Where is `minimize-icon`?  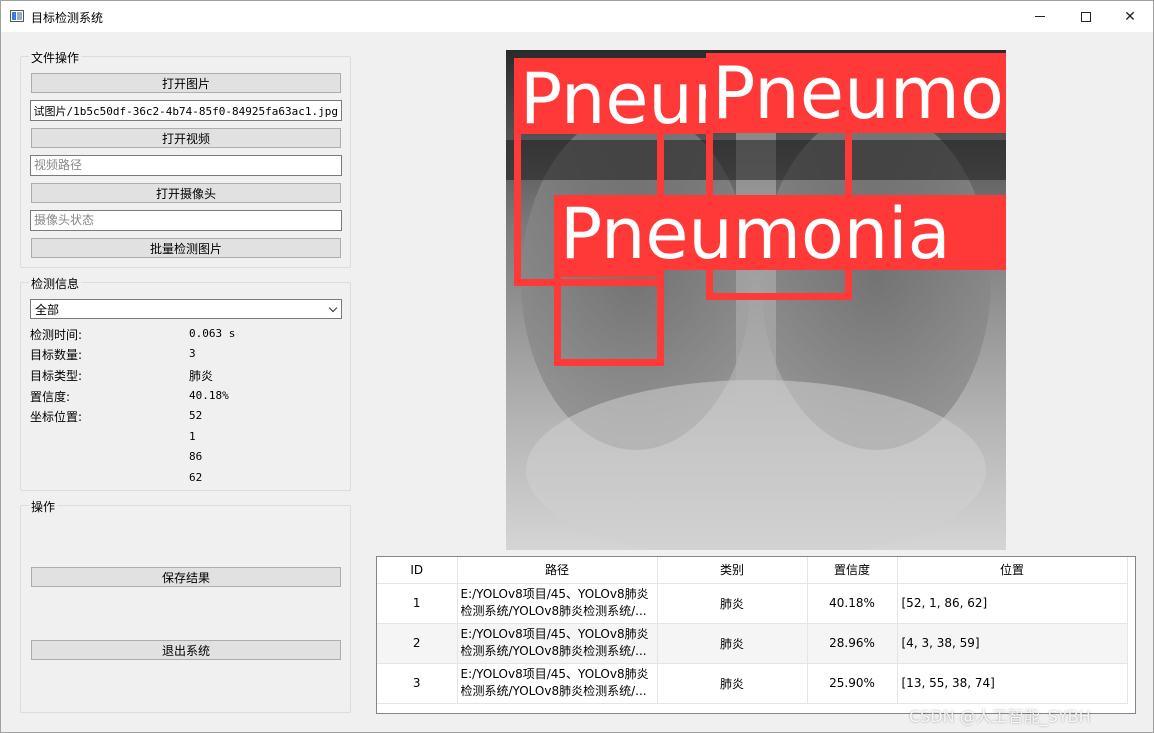
minimize-icon is located at coordinates (1040, 16).